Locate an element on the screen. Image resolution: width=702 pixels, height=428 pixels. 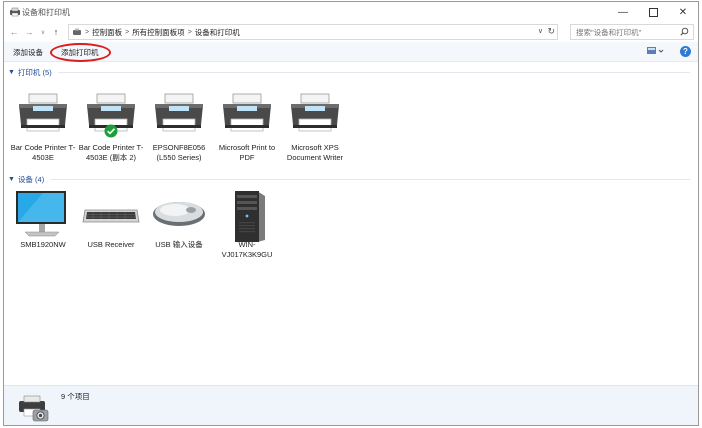
group-header-printers: ▼ 打印机 (5) is located at coordinates (351, 72).